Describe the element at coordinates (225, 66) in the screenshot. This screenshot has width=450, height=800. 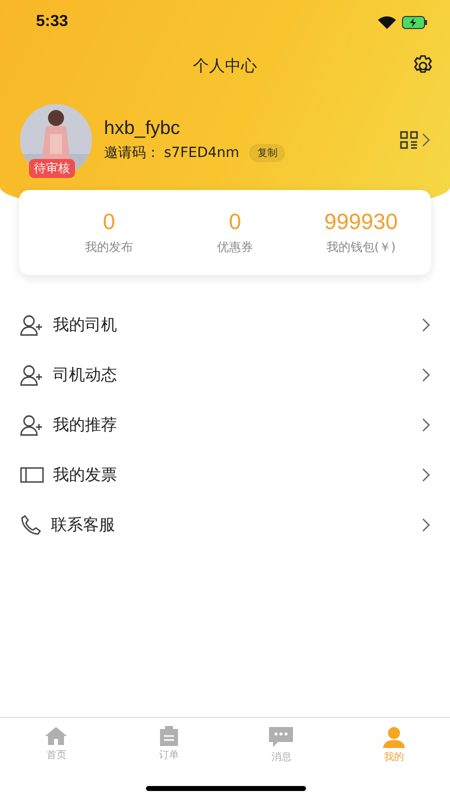
I see `page-title: 个人中心` at that location.